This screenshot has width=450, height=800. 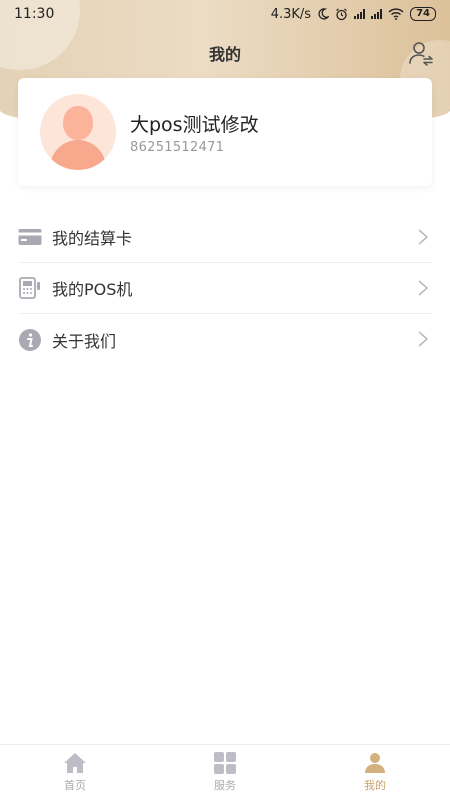 What do you see at coordinates (30, 237) in the screenshot?
I see `bank-card-icon` at bounding box center [30, 237].